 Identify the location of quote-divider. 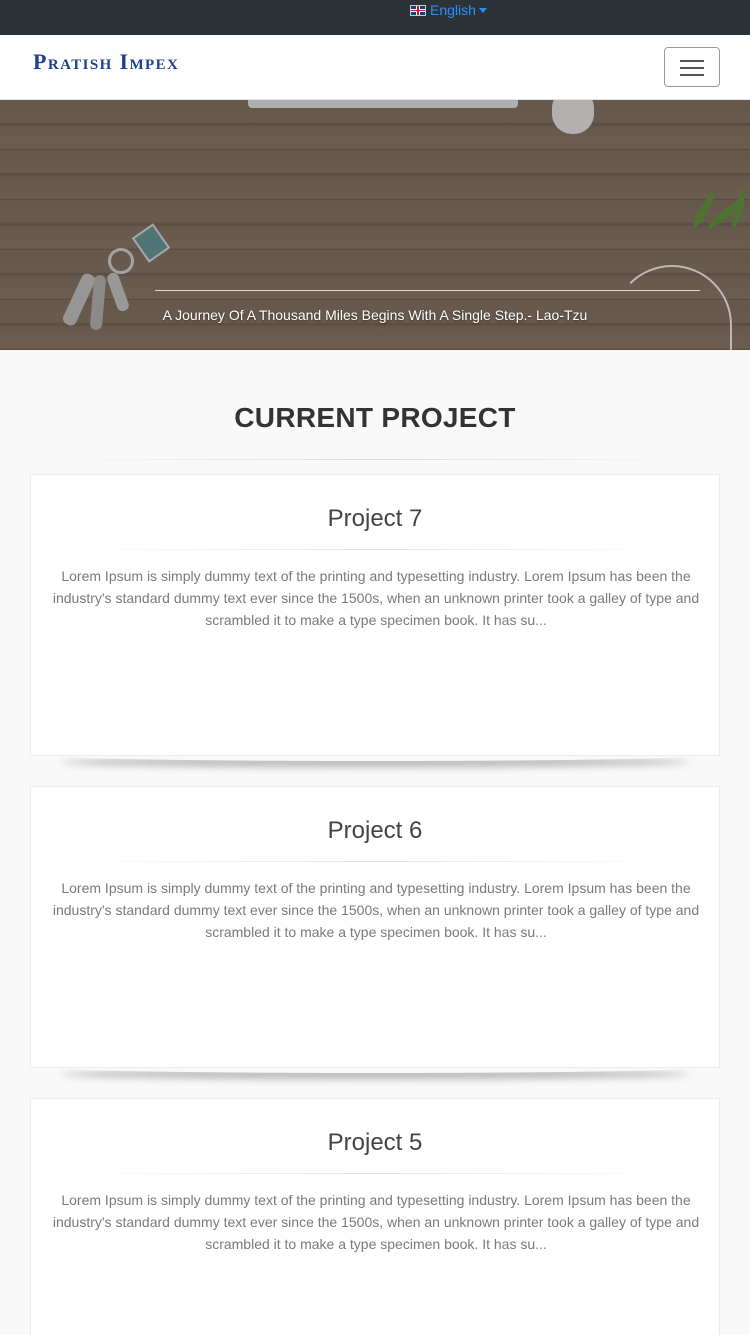
(427, 290).